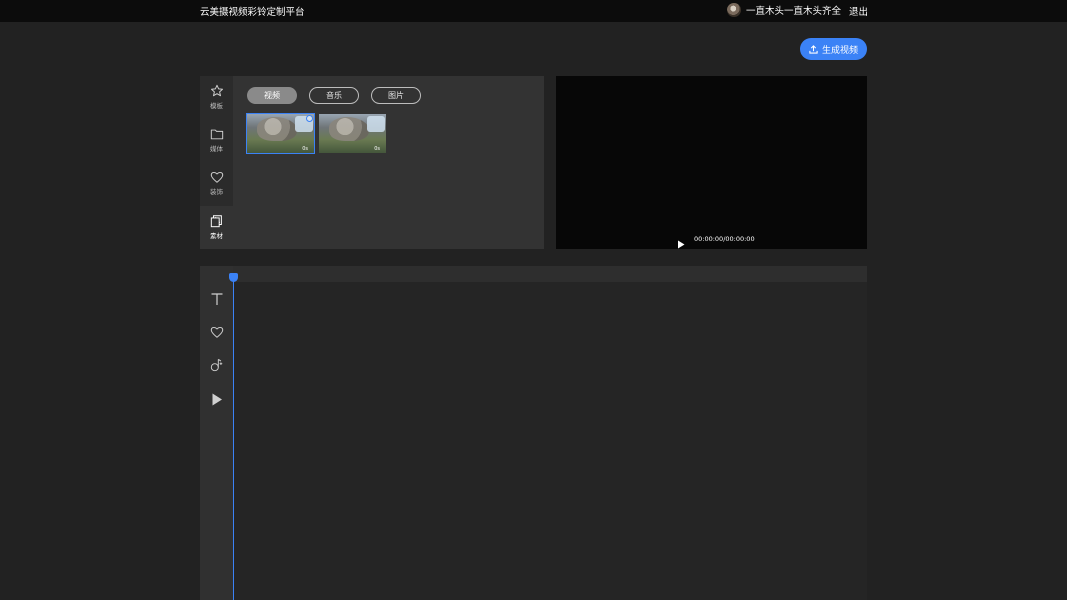  Describe the element at coordinates (272, 95) in the screenshot. I see `tab-video: 视频` at that location.